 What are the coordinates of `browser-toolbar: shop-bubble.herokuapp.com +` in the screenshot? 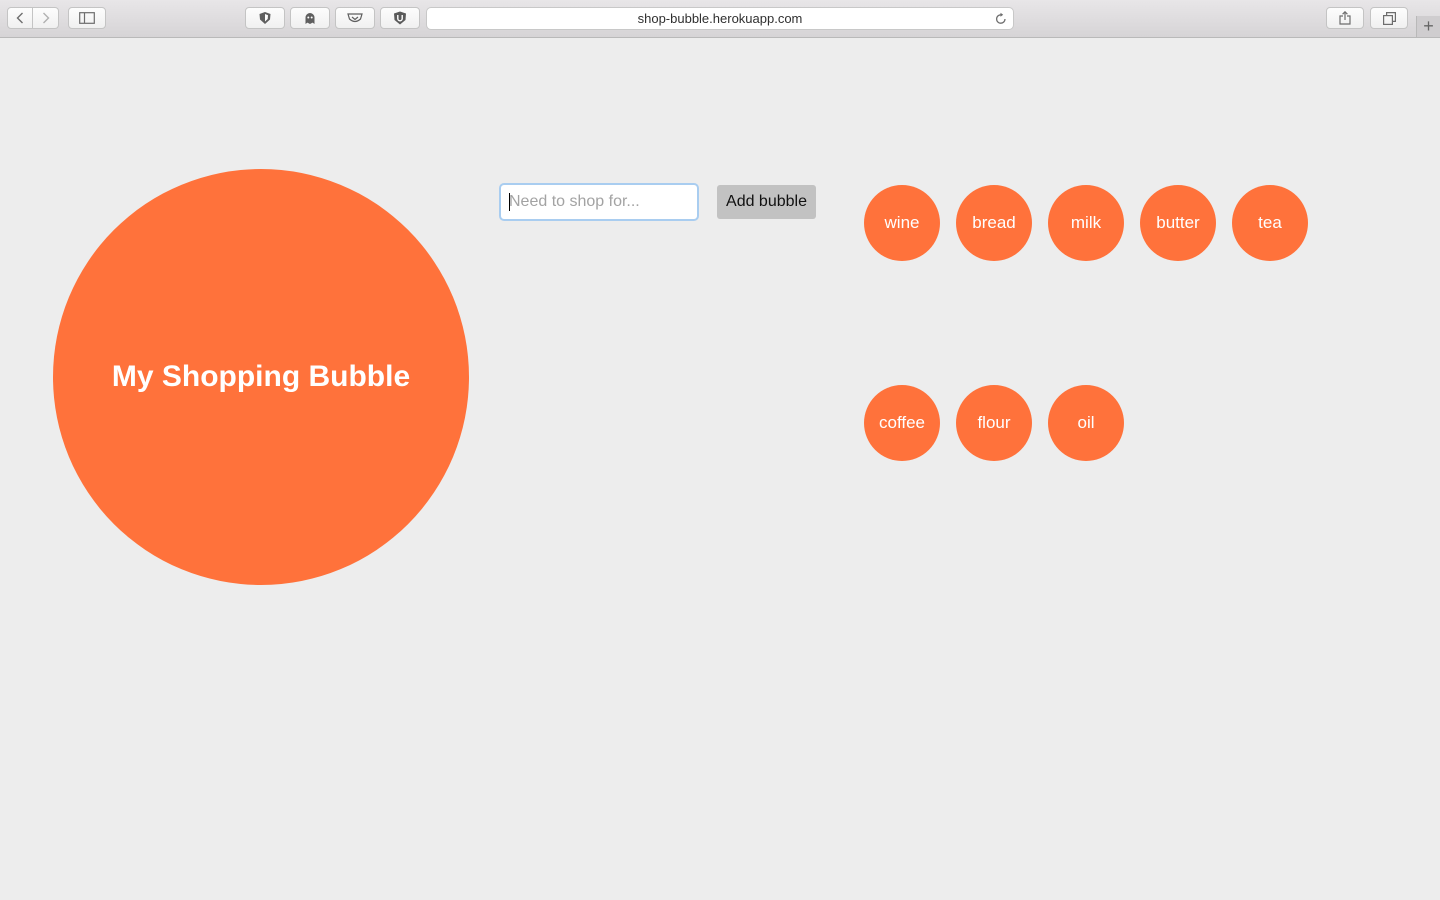 It's located at (720, 19).